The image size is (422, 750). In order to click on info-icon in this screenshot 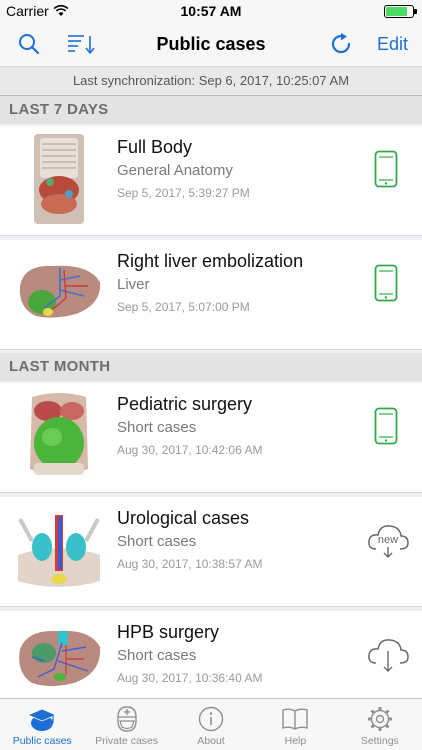, I will do `click(211, 719)`.